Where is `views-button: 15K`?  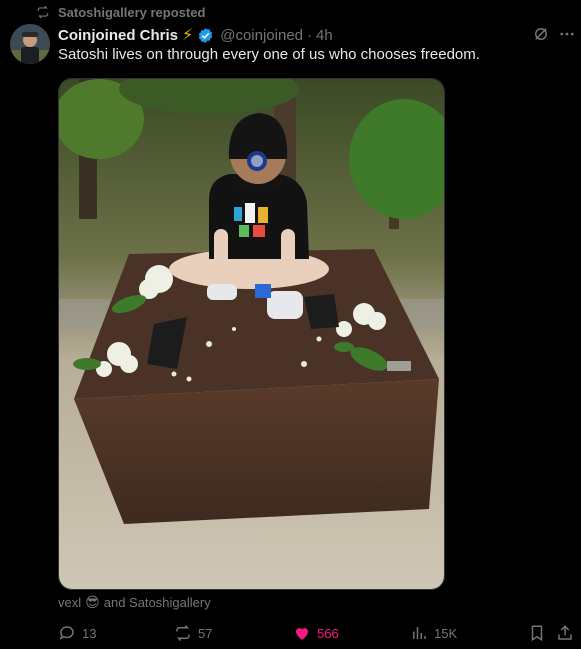 views-button: 15K is located at coordinates (433, 633).